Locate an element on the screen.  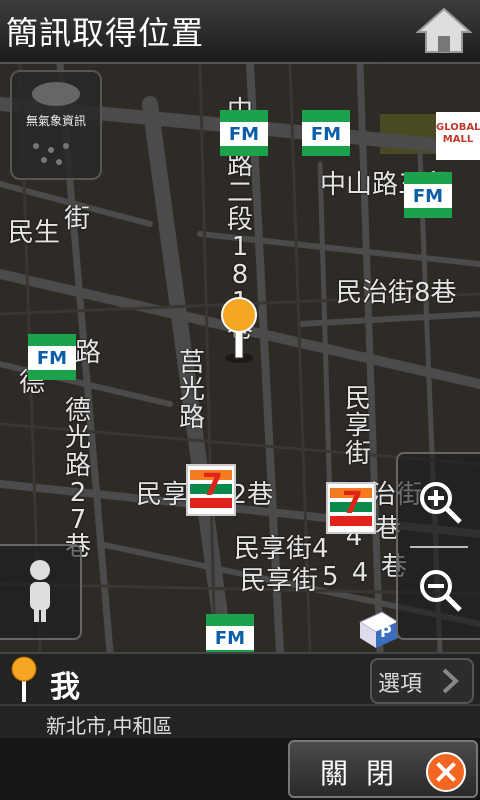
my-location-pin is located at coordinates (239, 331).